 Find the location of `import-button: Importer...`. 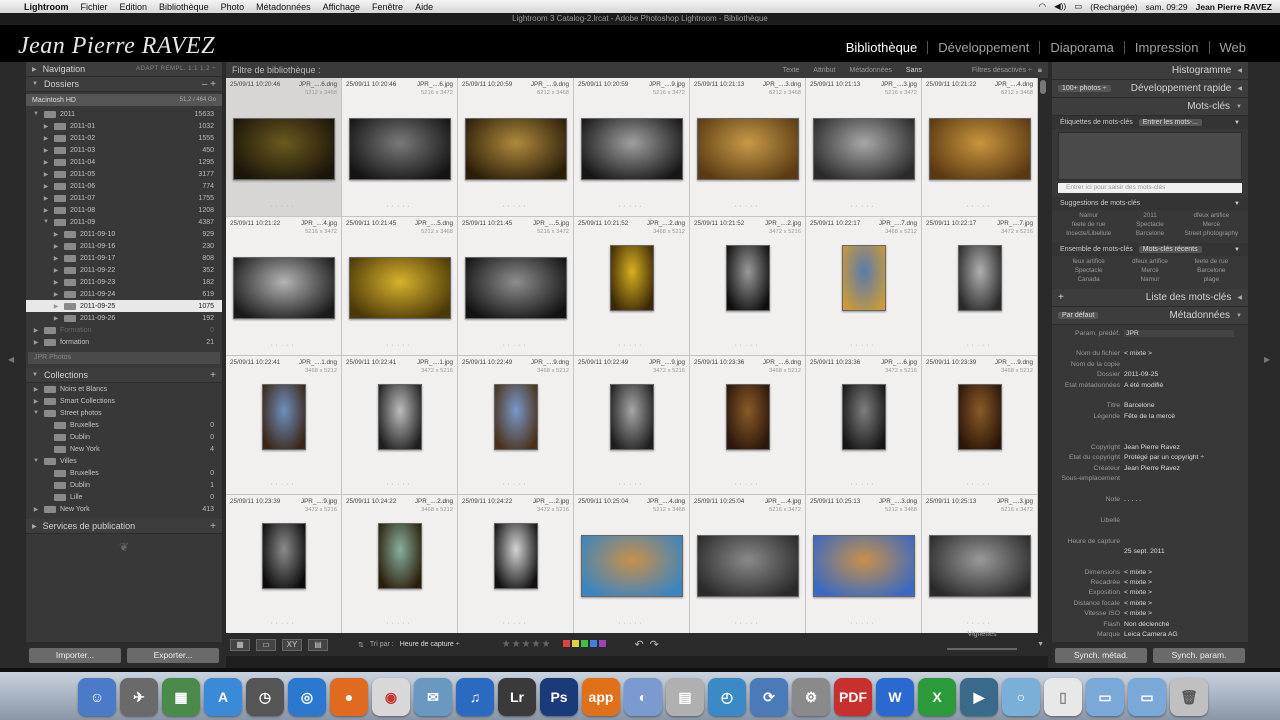

import-button: Importer... is located at coordinates (75, 655).